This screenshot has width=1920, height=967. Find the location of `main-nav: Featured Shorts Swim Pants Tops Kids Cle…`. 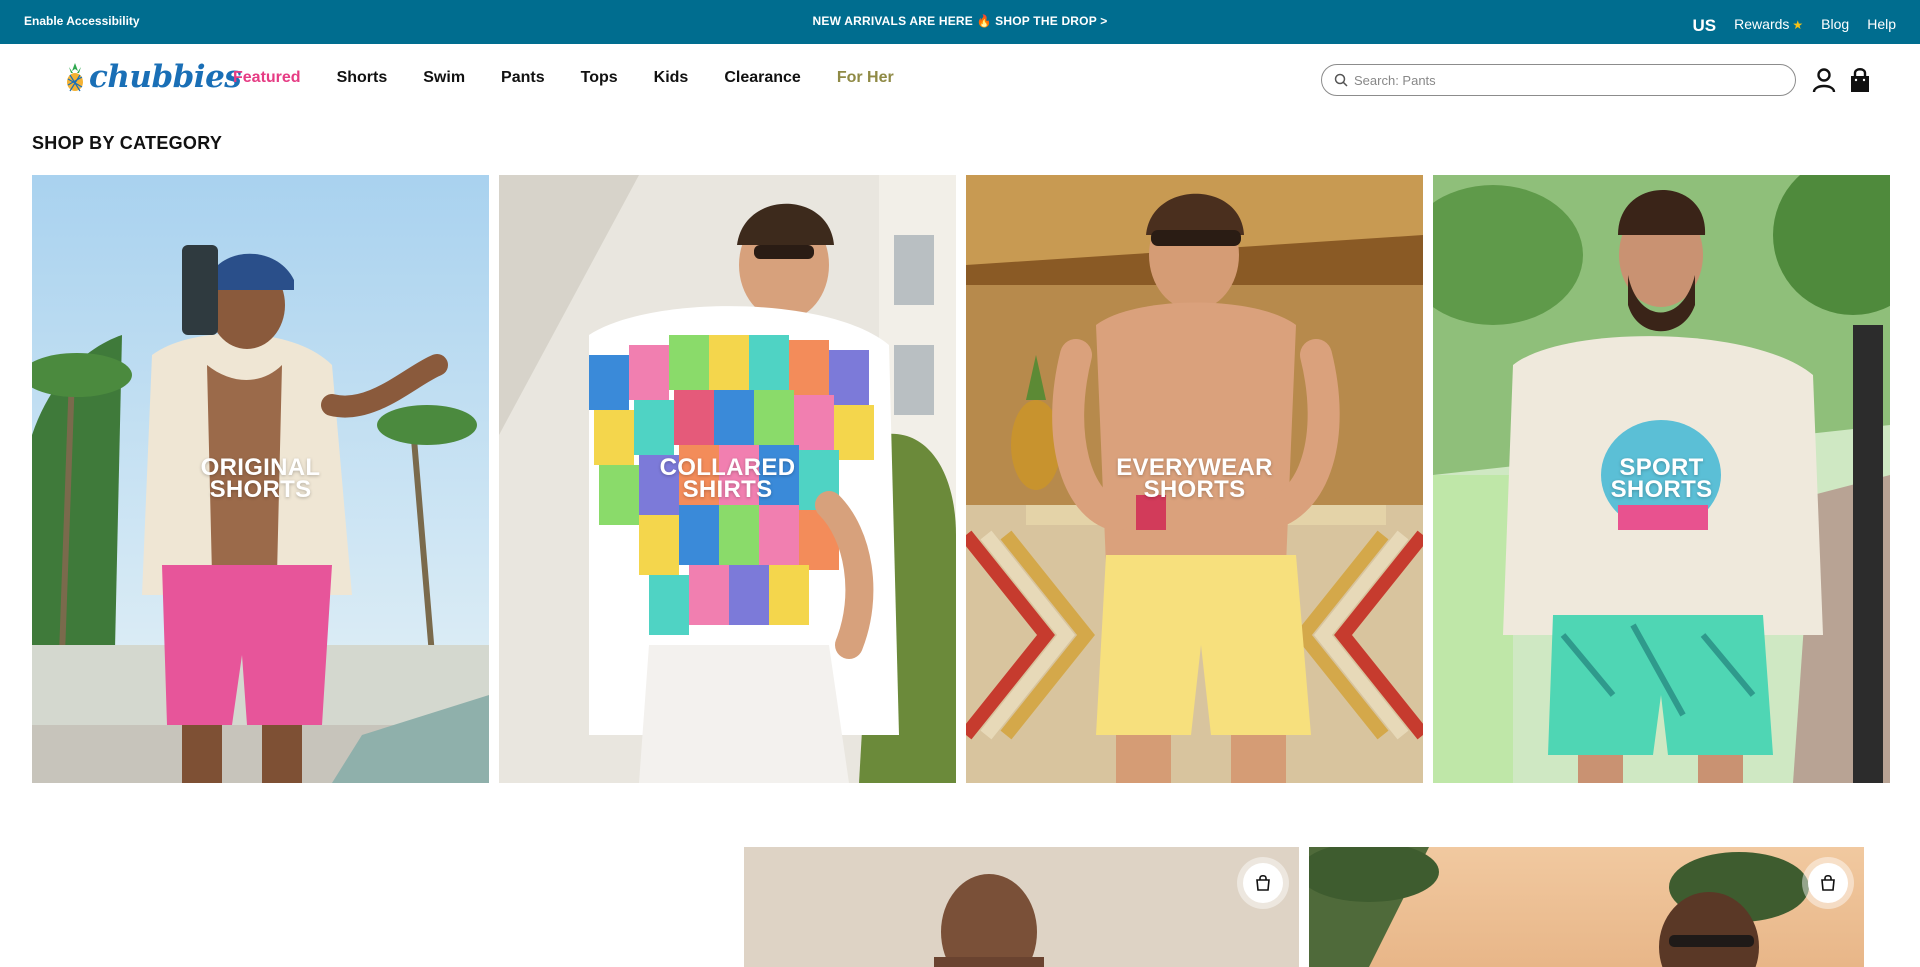

main-nav: Featured Shorts Swim Pants Tops Kids Cle… is located at coordinates (581, 78).